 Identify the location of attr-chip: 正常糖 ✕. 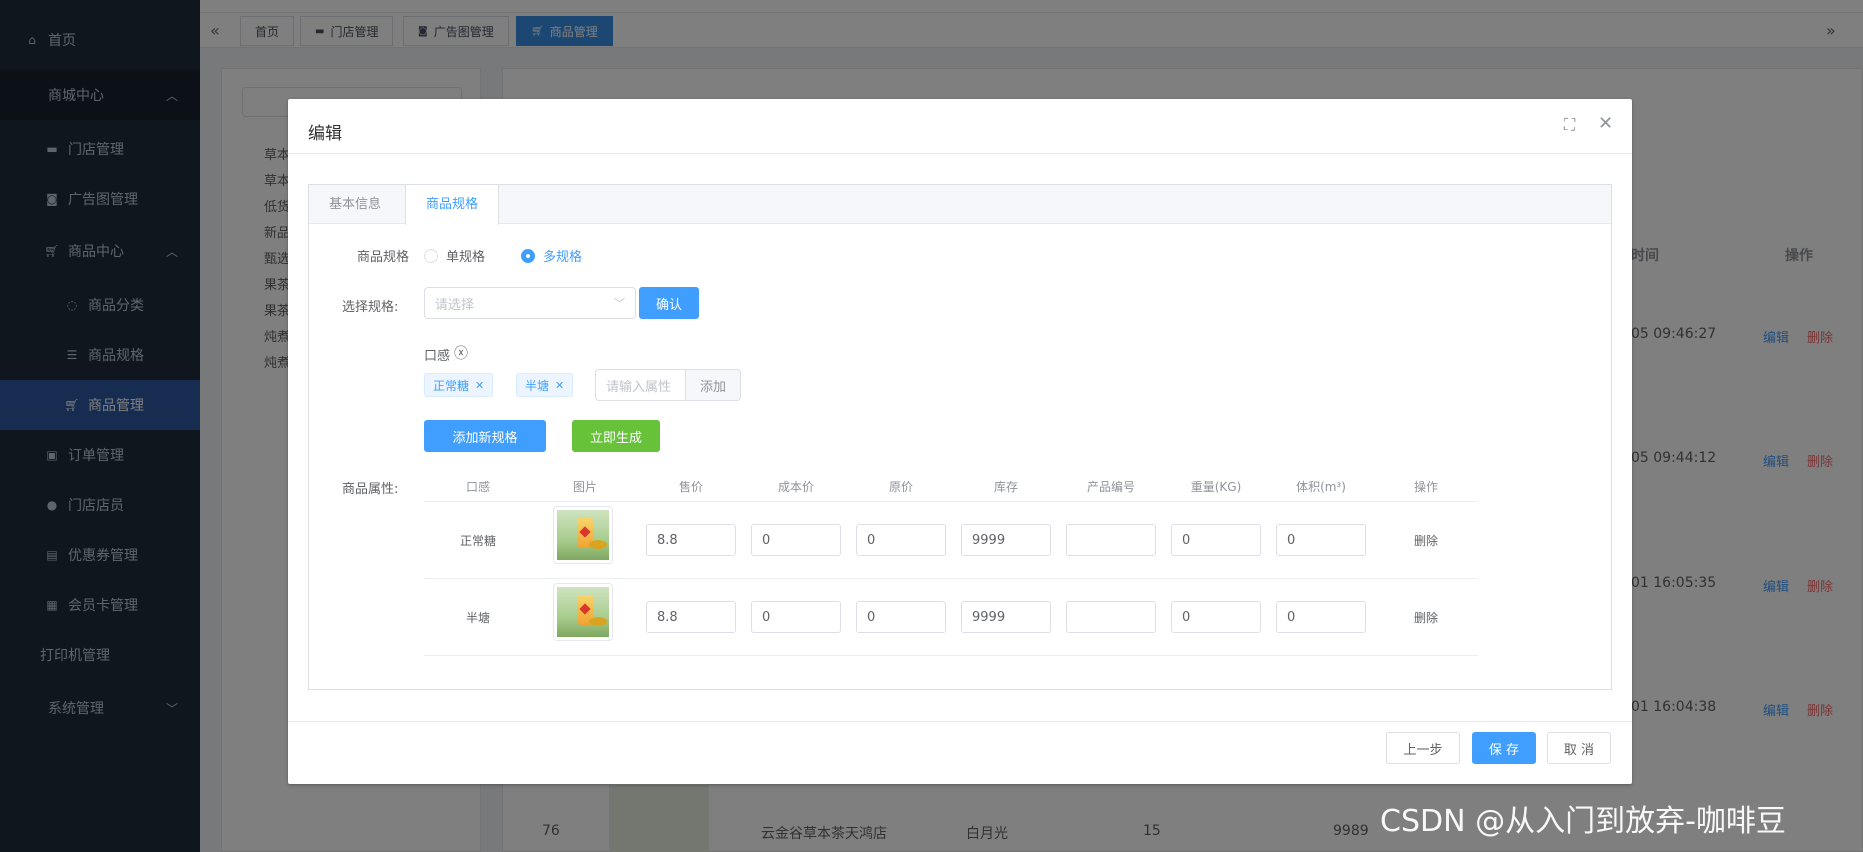
(459, 385).